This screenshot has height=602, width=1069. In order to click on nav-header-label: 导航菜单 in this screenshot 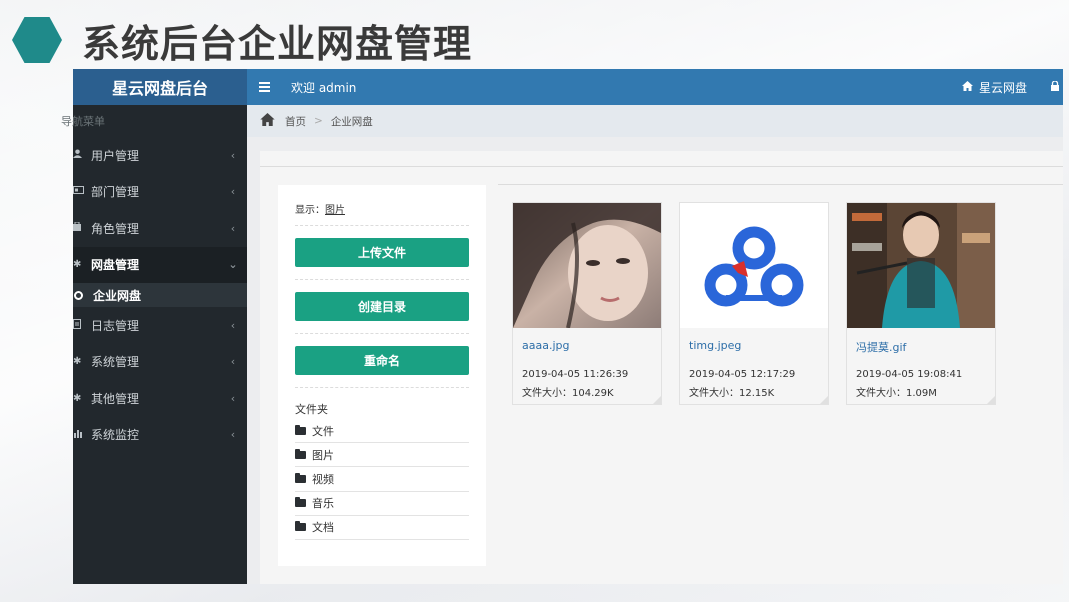, I will do `click(83, 121)`.